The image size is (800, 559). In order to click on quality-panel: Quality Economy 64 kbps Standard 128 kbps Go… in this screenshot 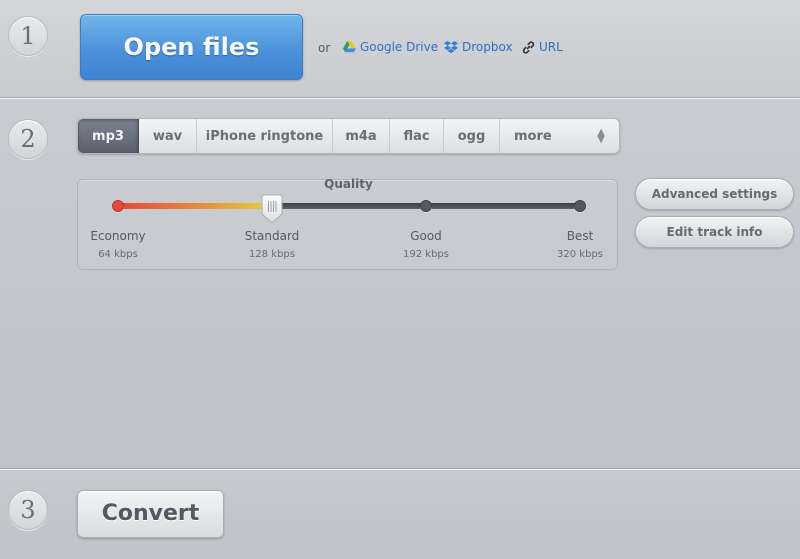, I will do `click(347, 223)`.